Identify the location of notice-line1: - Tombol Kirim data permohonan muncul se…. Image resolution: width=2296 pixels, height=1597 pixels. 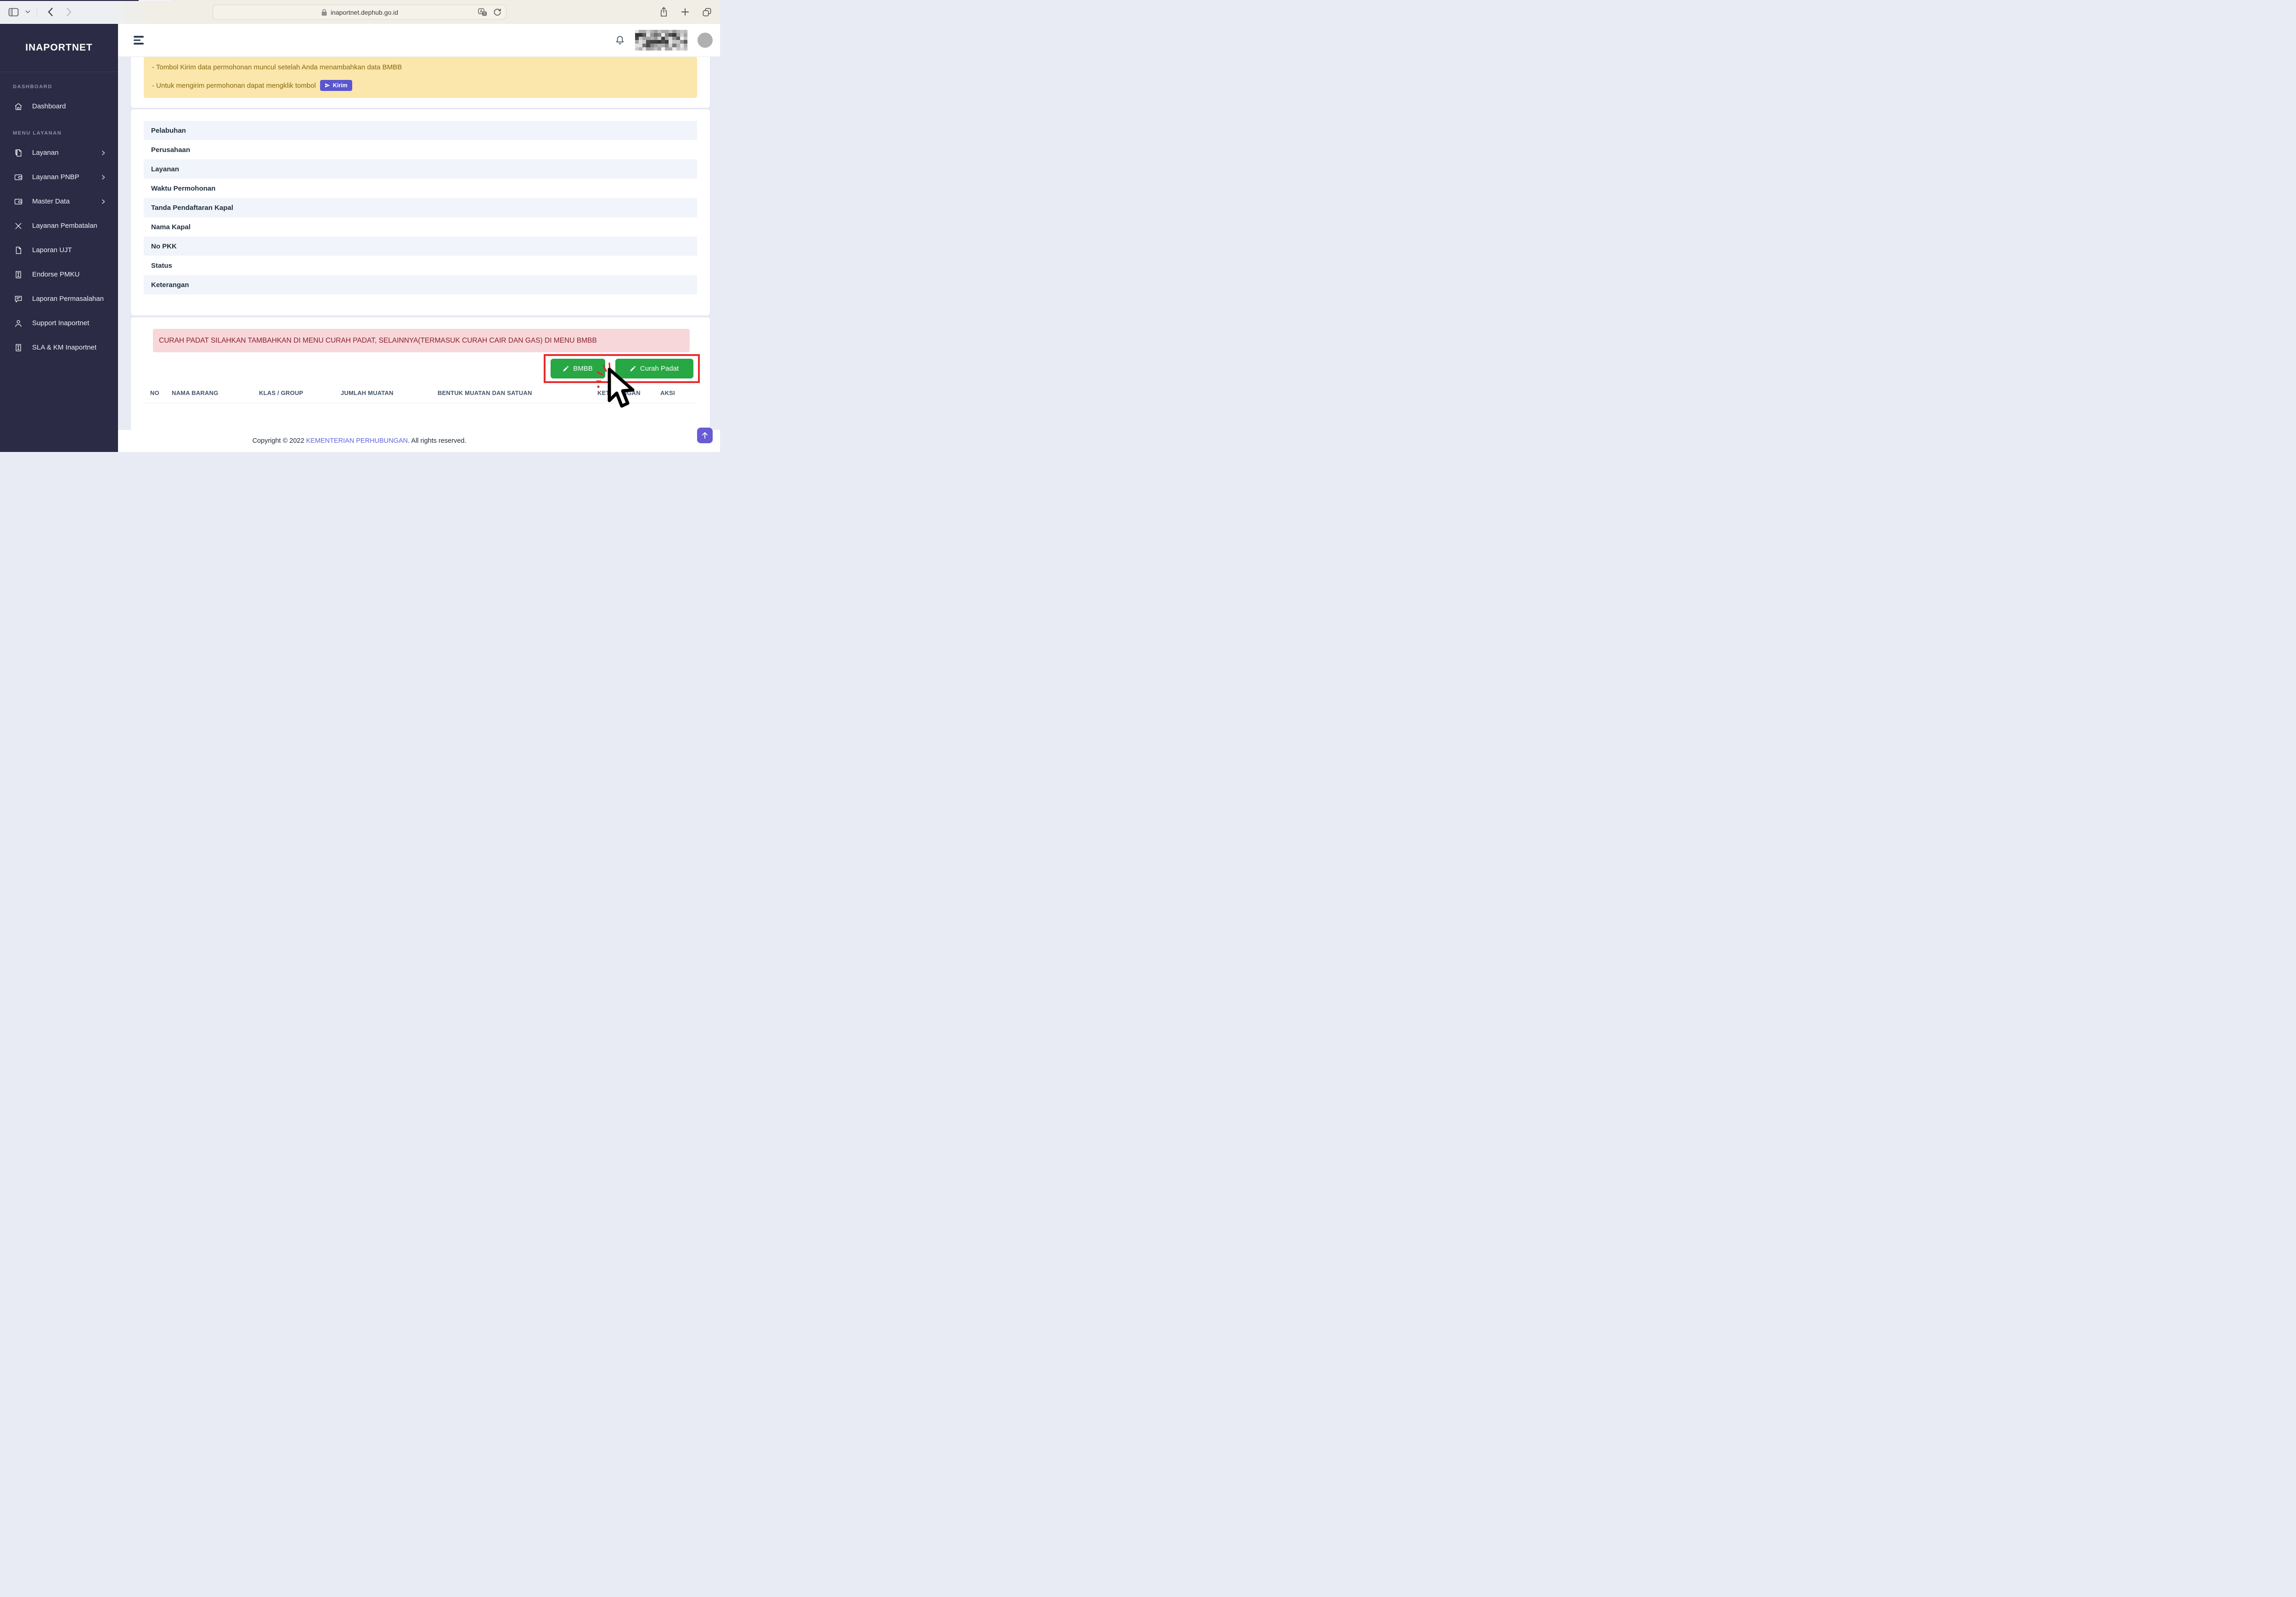
(277, 67).